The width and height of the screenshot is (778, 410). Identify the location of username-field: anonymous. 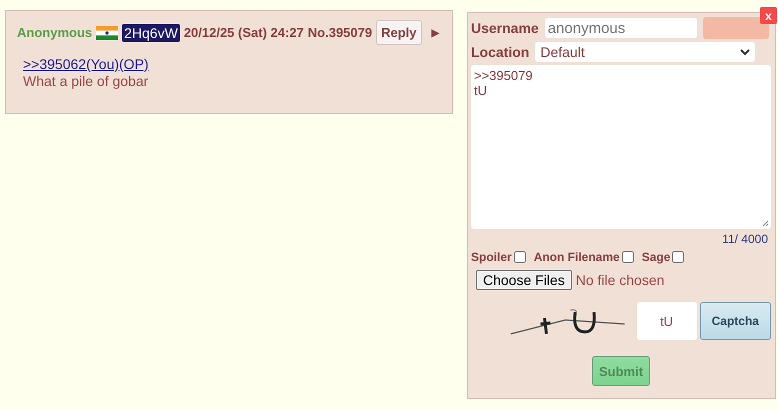
(620, 28).